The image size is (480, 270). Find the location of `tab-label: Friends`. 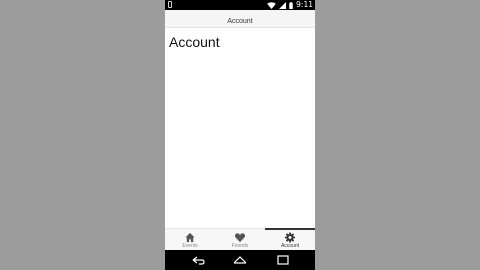

tab-label: Friends is located at coordinates (240, 246).